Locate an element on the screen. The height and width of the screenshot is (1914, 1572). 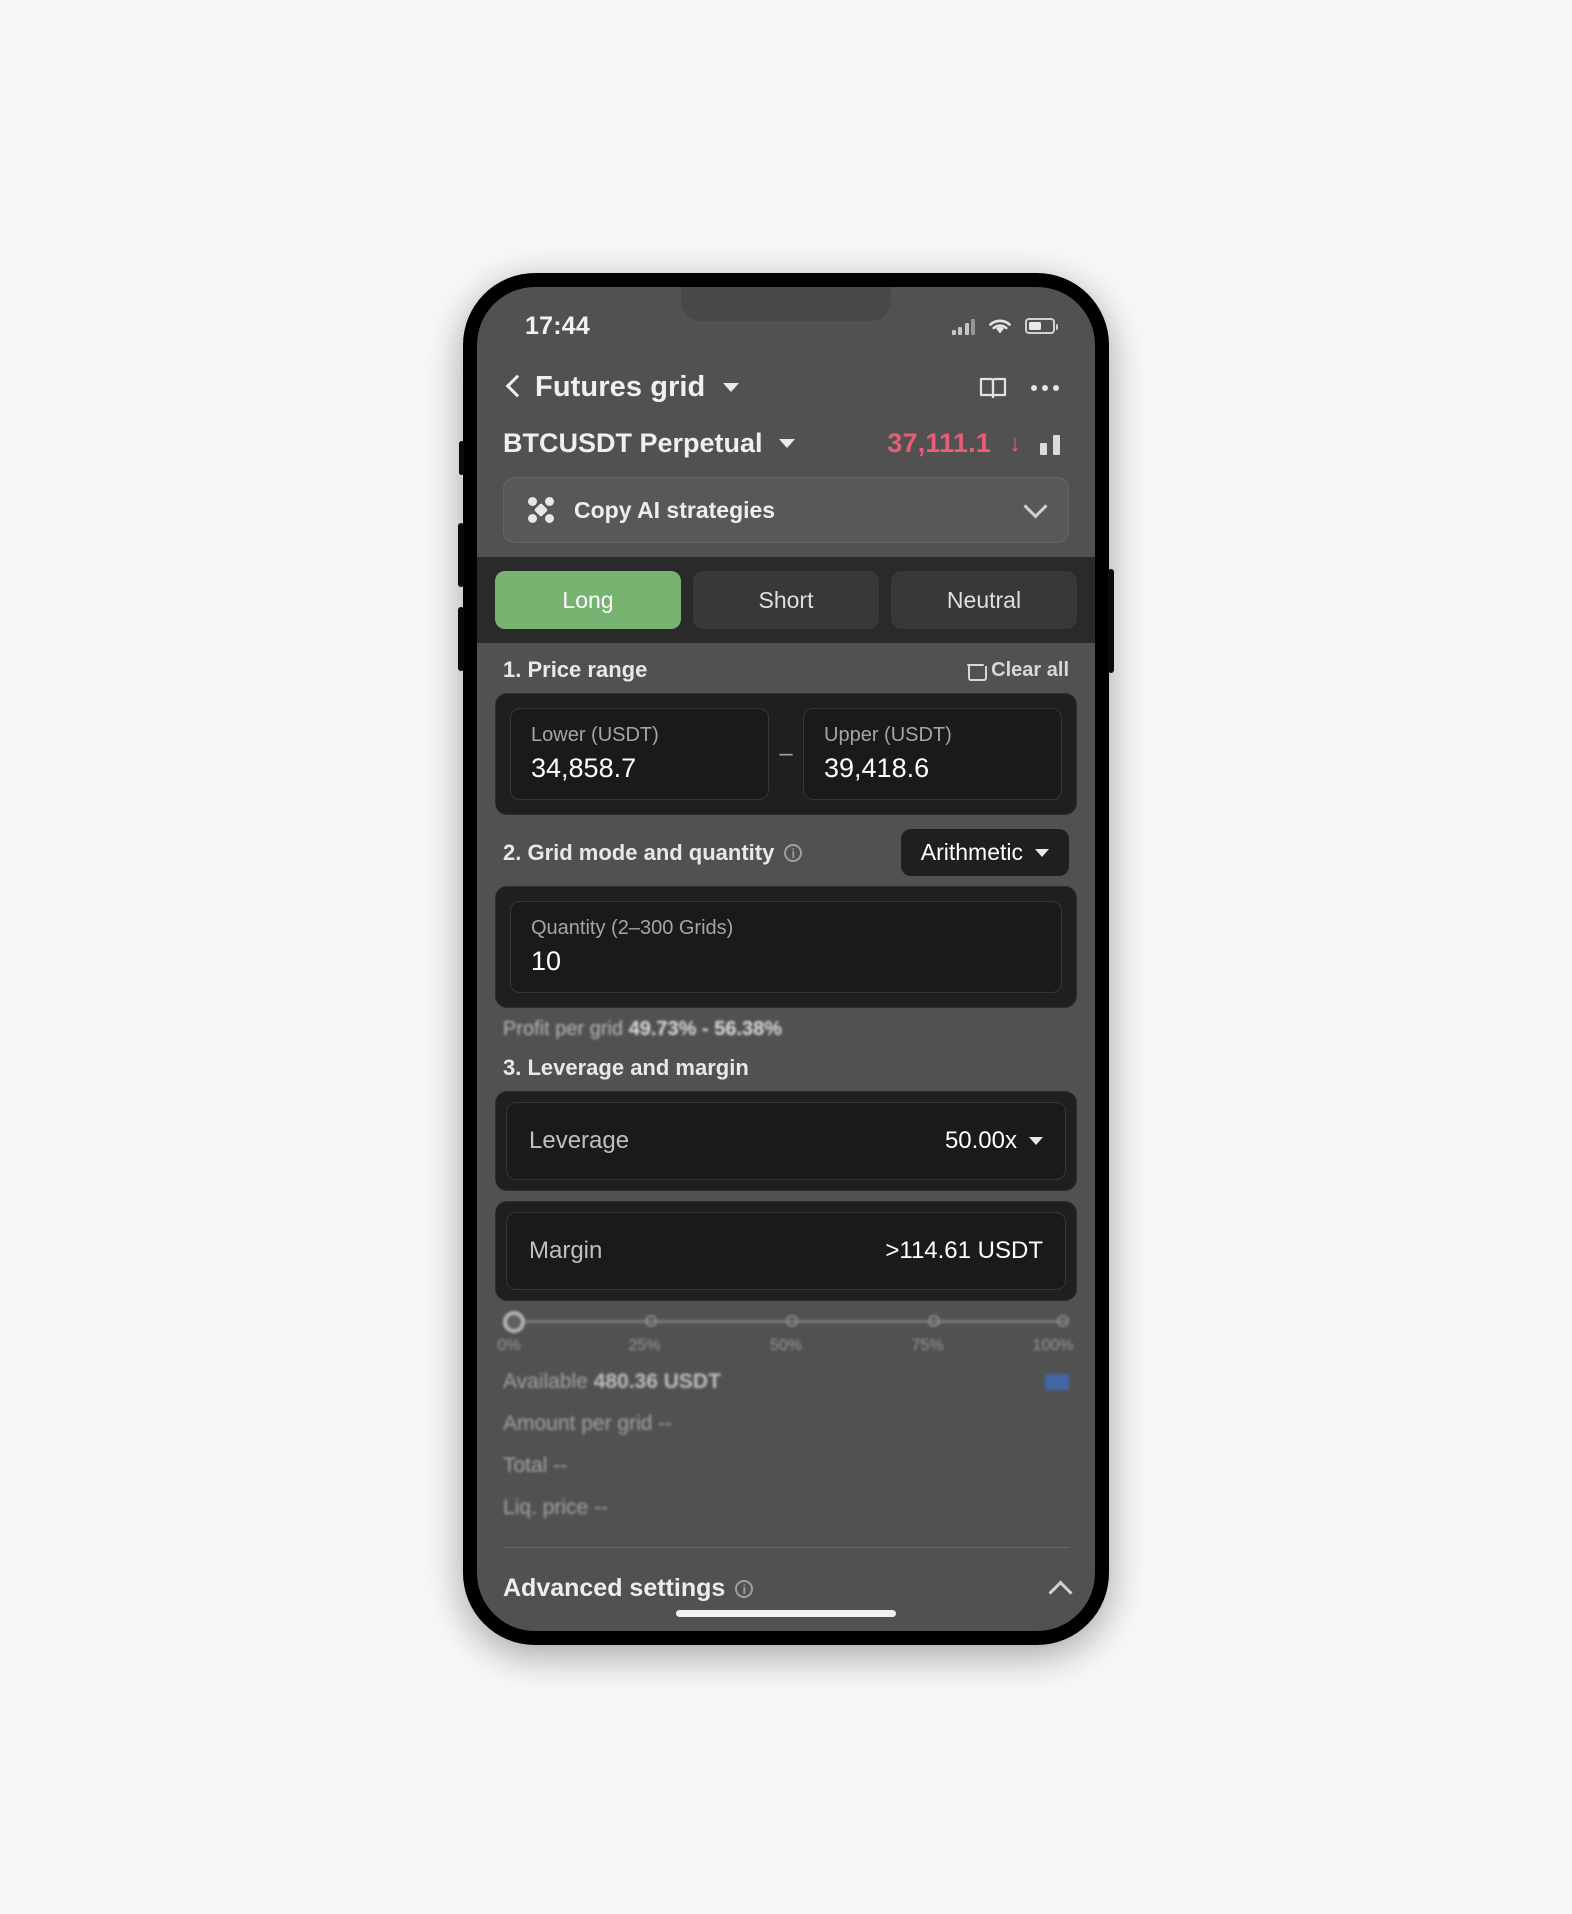
quantity-value: 10 is located at coordinates (546, 961).